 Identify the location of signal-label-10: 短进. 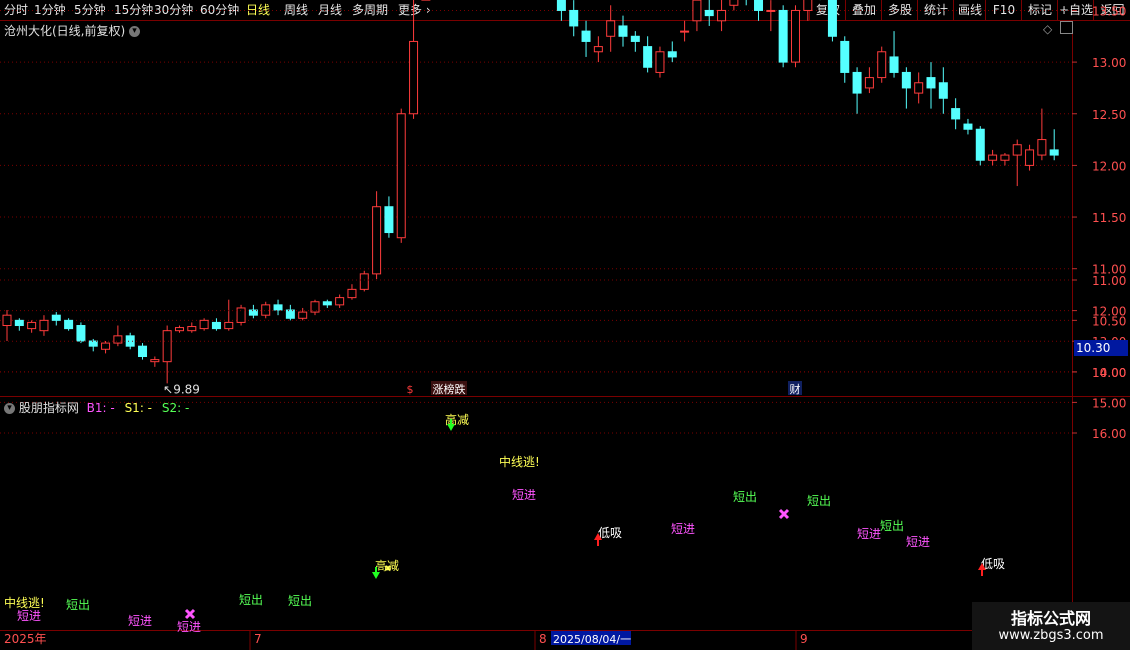
(524, 495).